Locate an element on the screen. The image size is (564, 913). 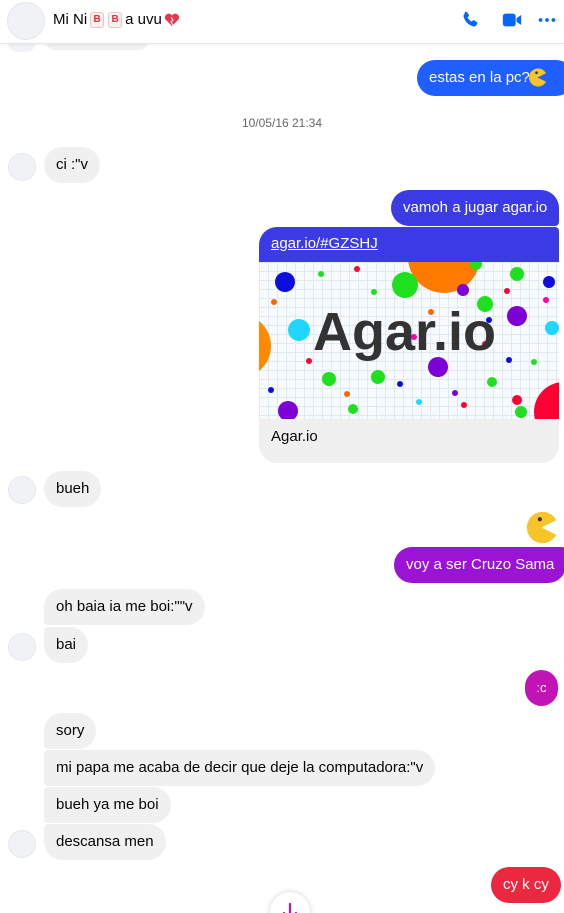
timestamp: 10/05/16 21:34 is located at coordinates (282, 123).